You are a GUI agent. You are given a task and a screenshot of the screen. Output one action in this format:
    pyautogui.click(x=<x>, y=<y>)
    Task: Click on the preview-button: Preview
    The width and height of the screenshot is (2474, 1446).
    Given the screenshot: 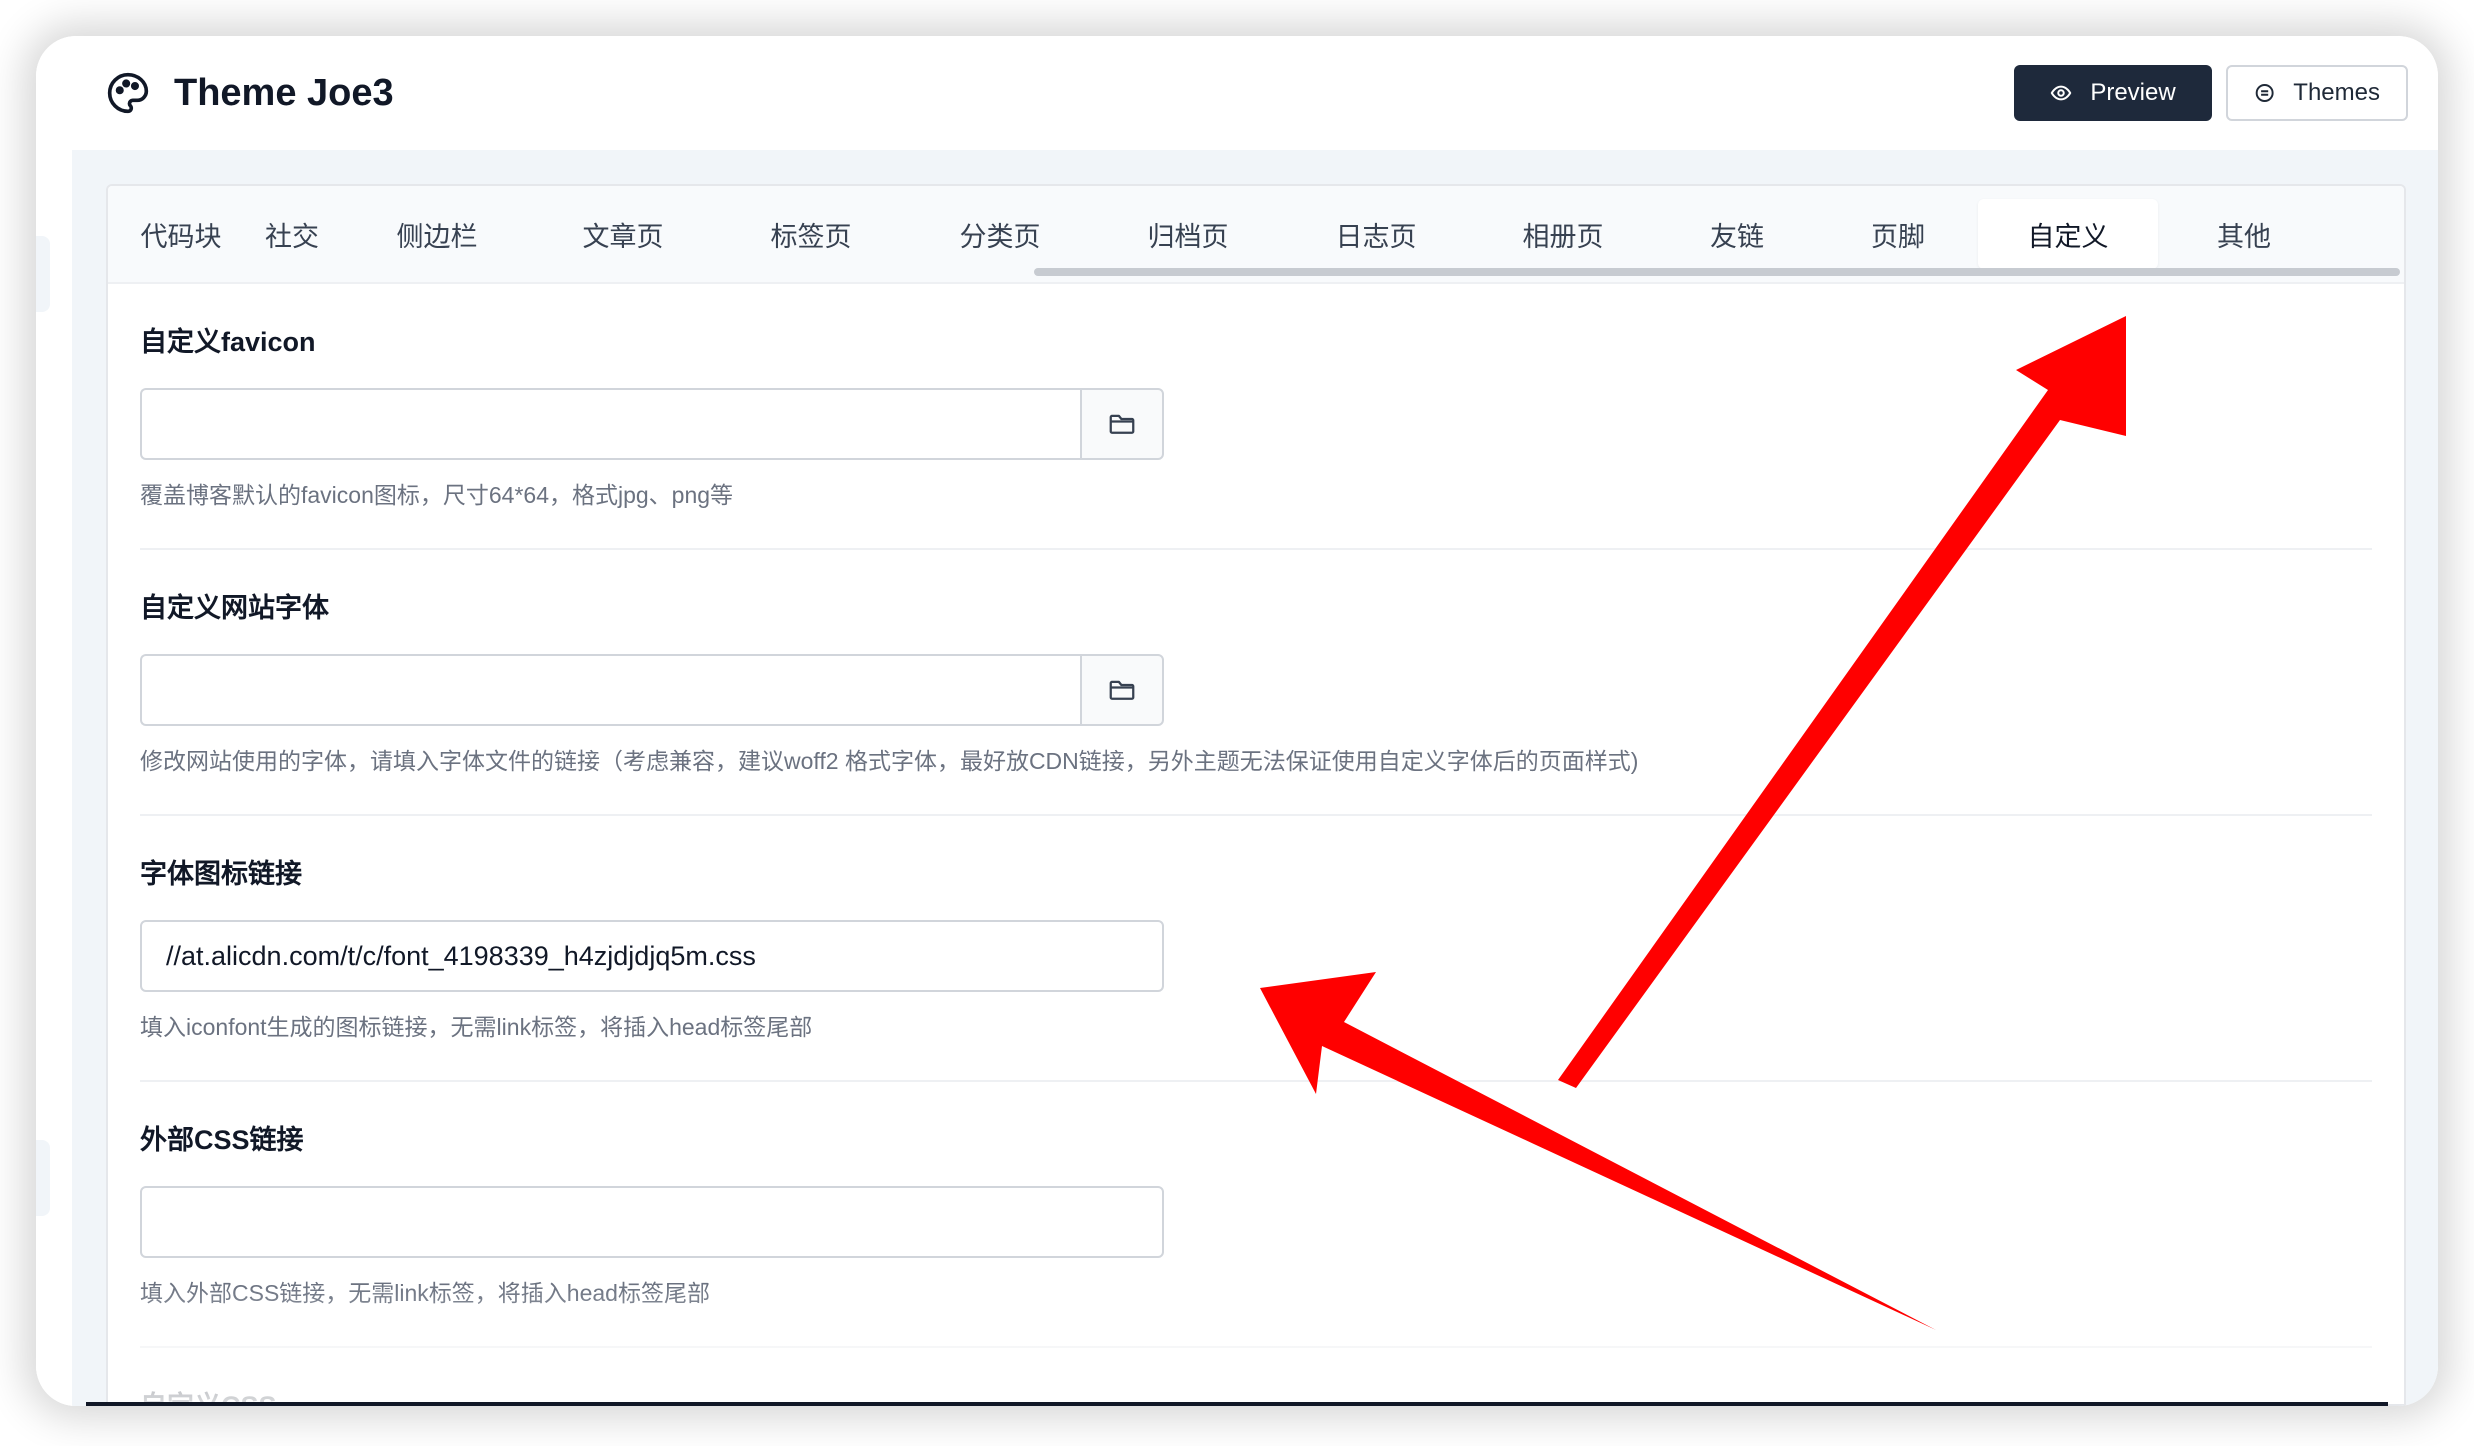 What is the action you would take?
    pyautogui.click(x=2113, y=93)
    